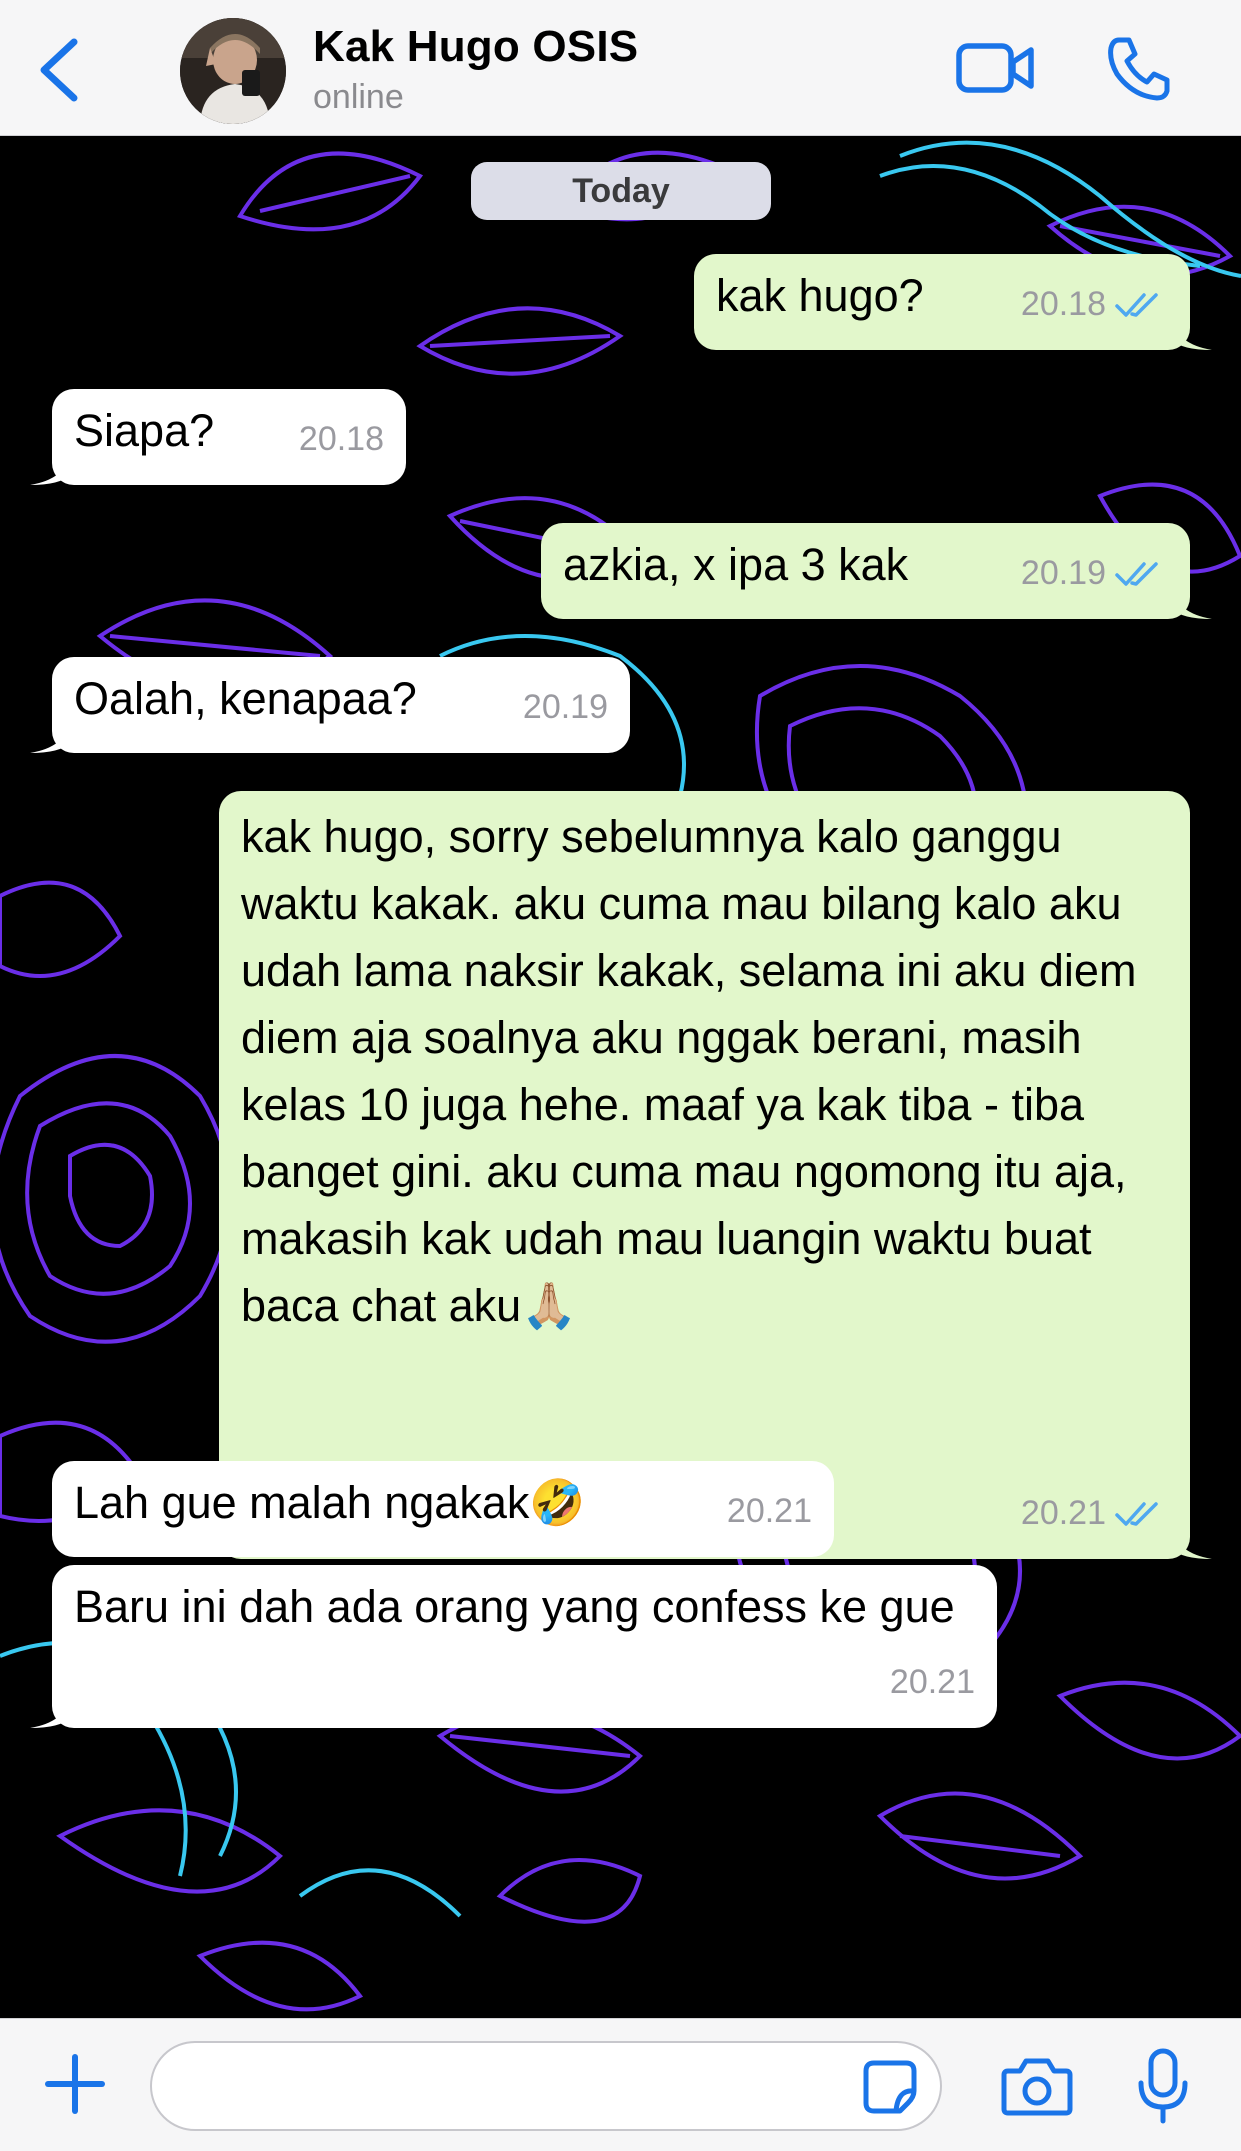 The image size is (1241, 2151). Describe the element at coordinates (820, 295) in the screenshot. I see `message-text: kak hugo?` at that location.